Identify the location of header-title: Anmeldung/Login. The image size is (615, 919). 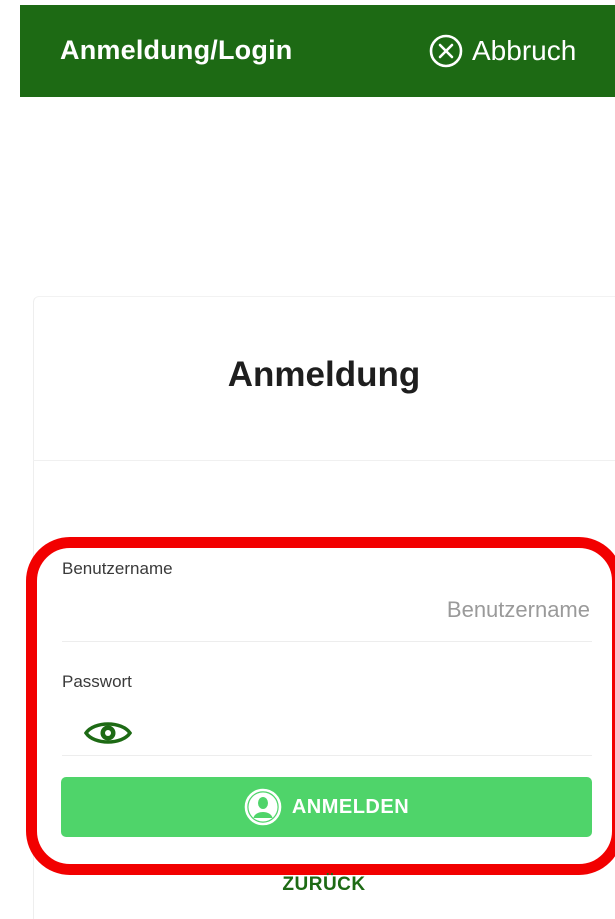
(176, 50).